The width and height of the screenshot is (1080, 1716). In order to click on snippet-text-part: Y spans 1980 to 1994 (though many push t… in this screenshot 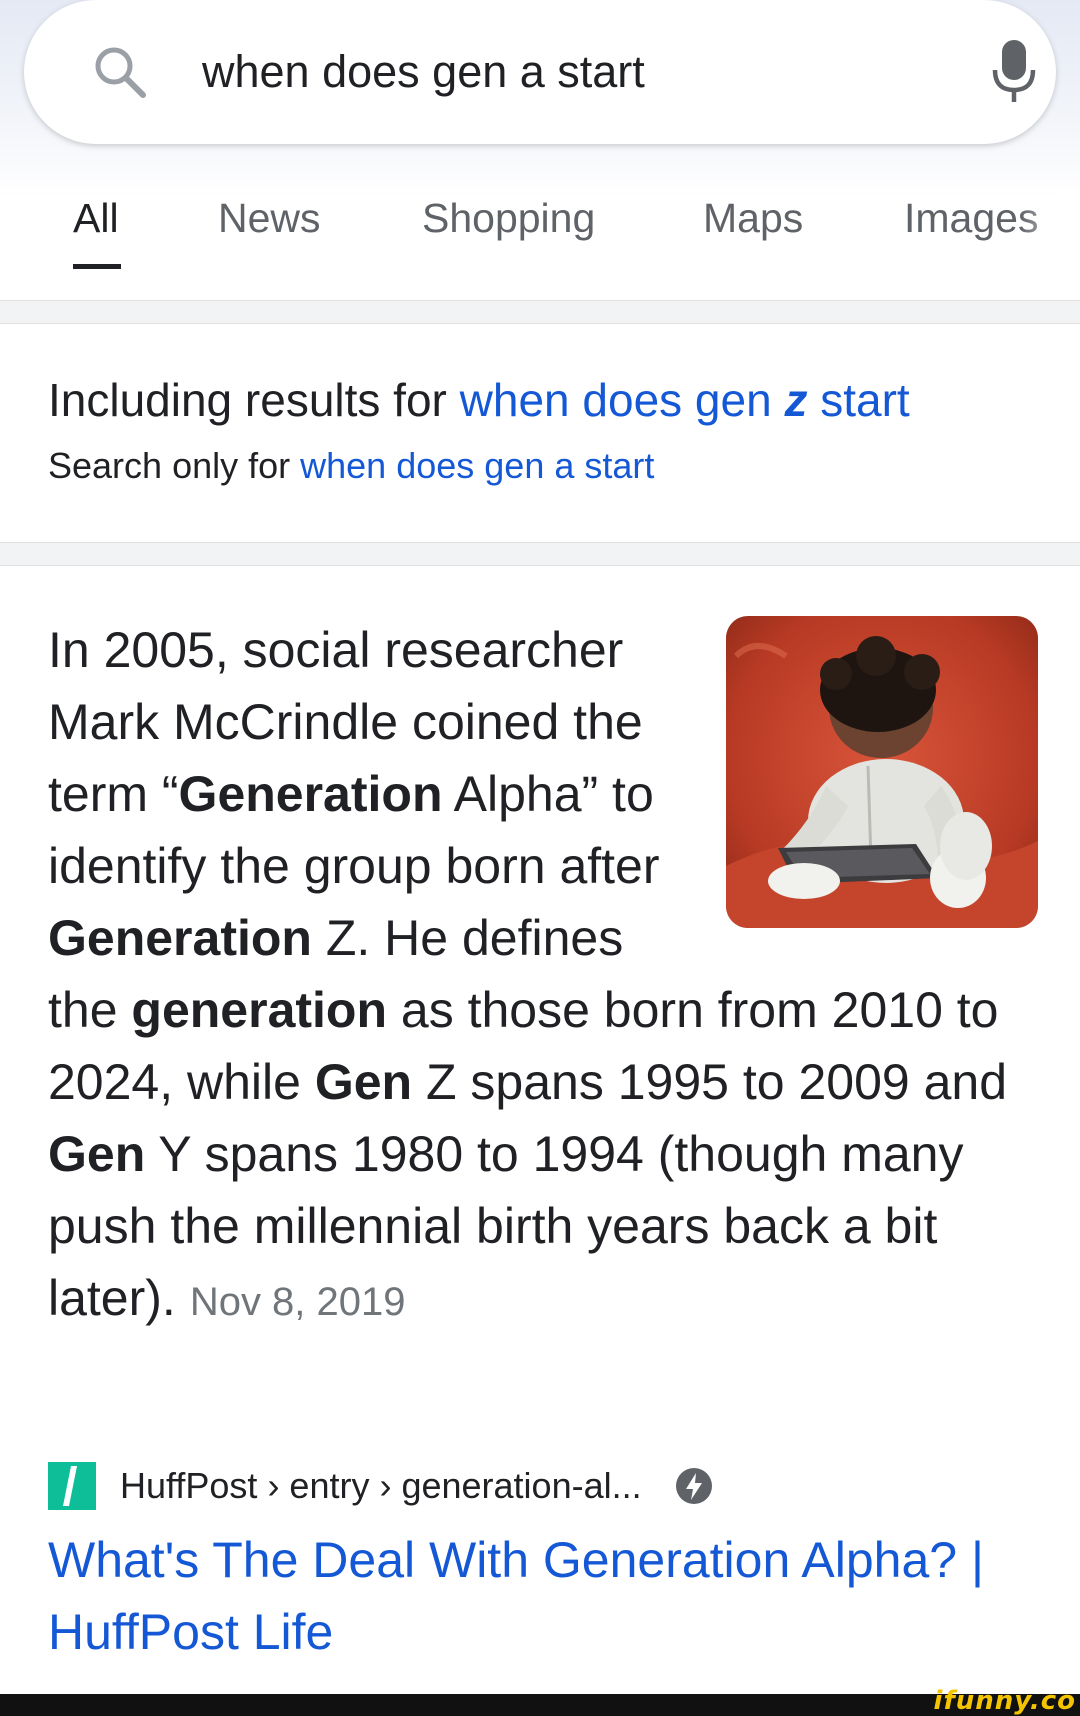, I will do `click(506, 1226)`.